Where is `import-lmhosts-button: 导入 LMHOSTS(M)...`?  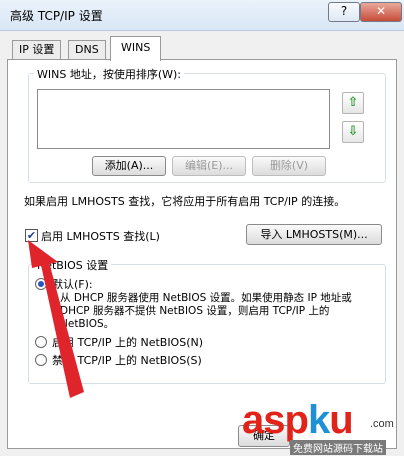
import-lmhosts-button: 导入 LMHOSTS(M)... is located at coordinates (314, 234).